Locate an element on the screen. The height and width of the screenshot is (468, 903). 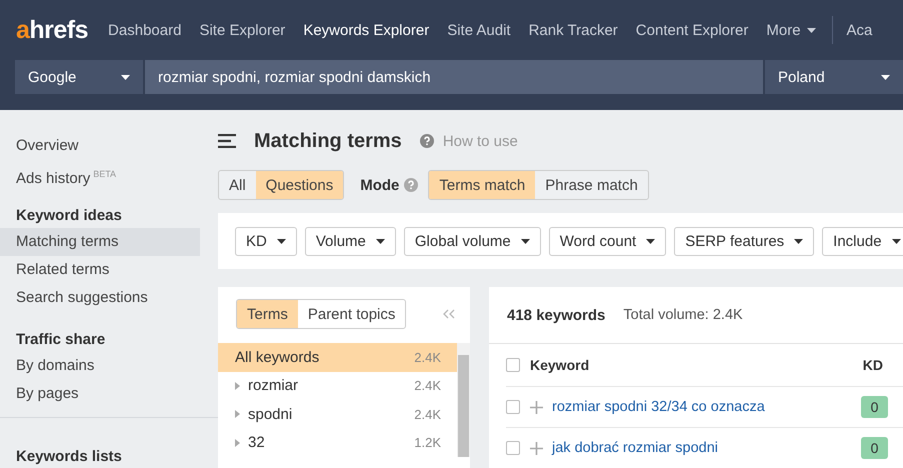
sidebar-item: By domains is located at coordinates (100, 366).